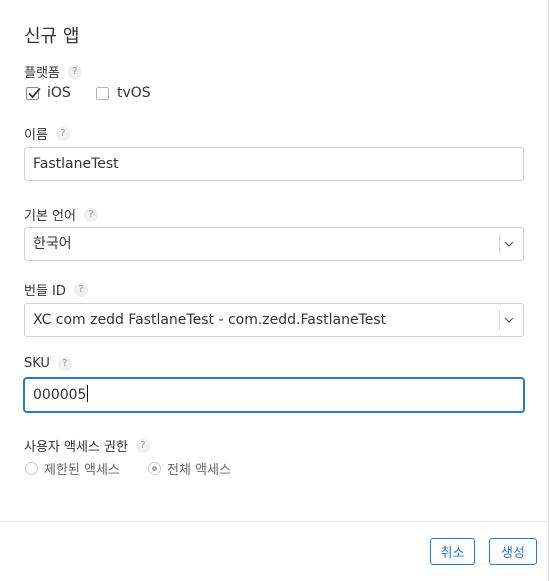 This screenshot has height=581, width=550. What do you see at coordinates (274, 395) in the screenshot?
I see `sku-input: 000005` at bounding box center [274, 395].